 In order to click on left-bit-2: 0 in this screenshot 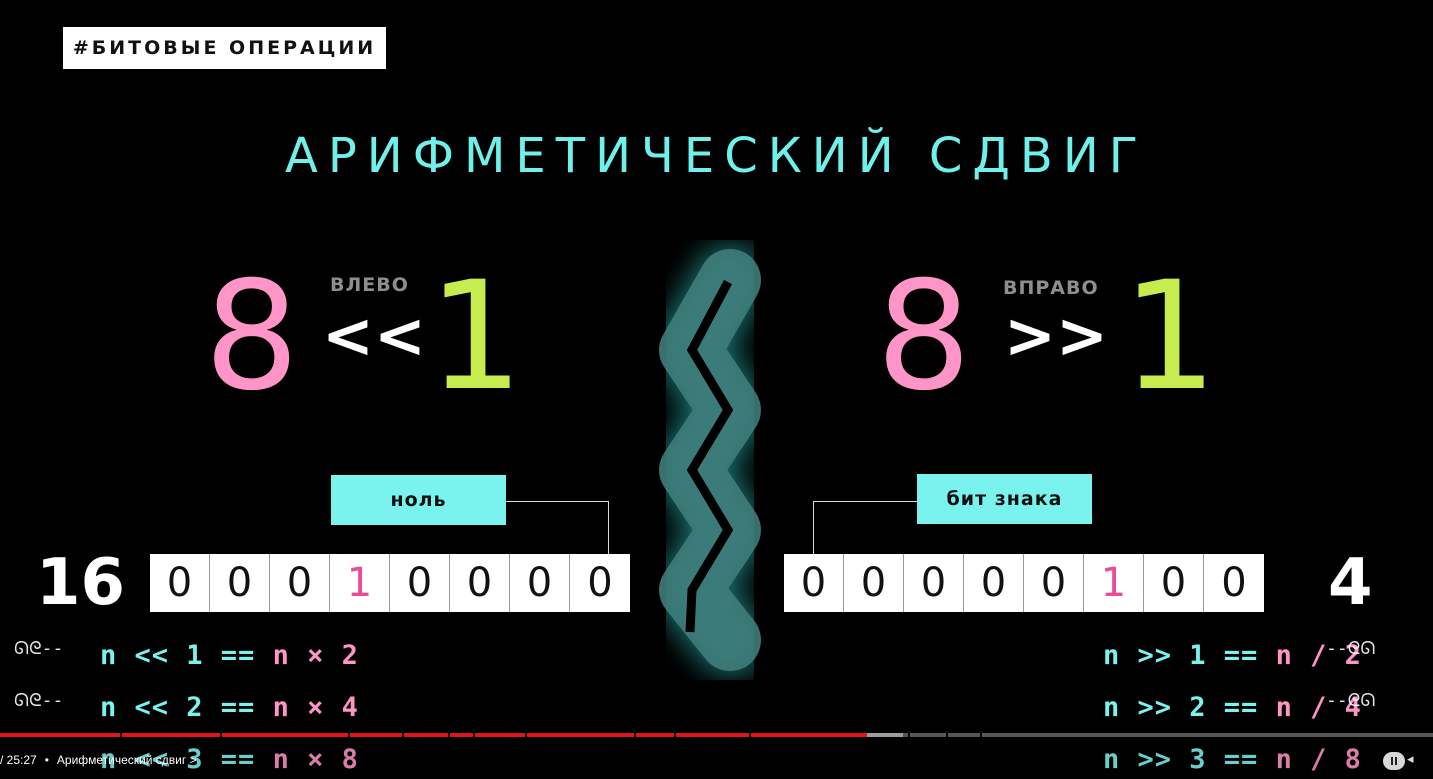, I will do `click(300, 583)`.